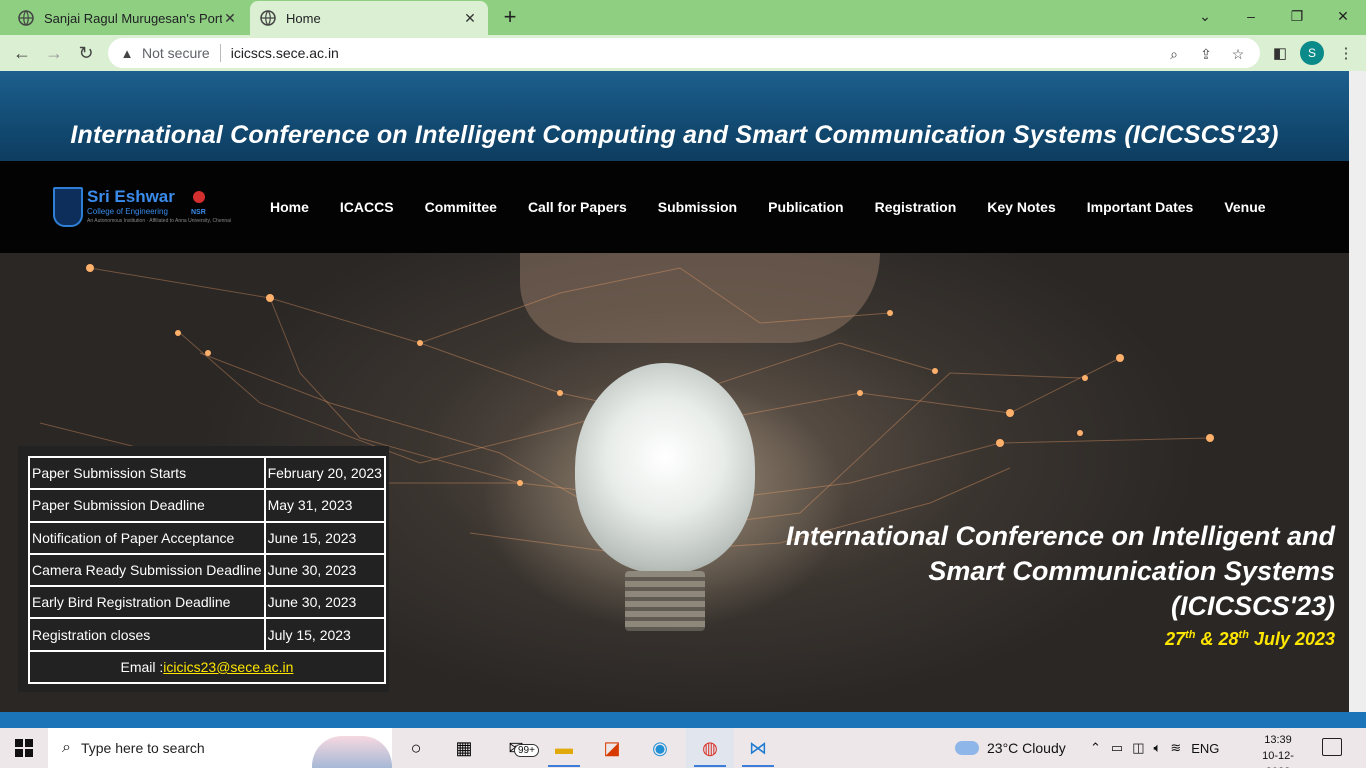 The width and height of the screenshot is (1366, 768). What do you see at coordinates (1158, 748) in the screenshot?
I see `volume-icon: 🔈︎` at bounding box center [1158, 748].